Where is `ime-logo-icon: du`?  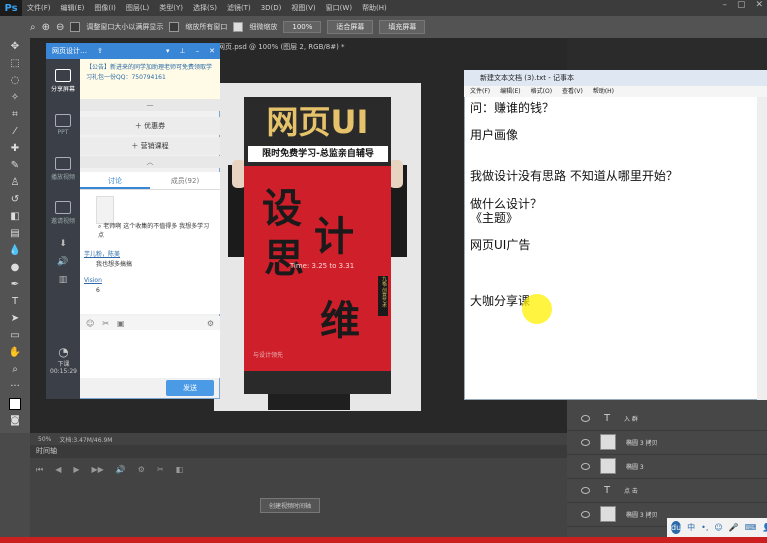 ime-logo-icon: du is located at coordinates (676, 527).